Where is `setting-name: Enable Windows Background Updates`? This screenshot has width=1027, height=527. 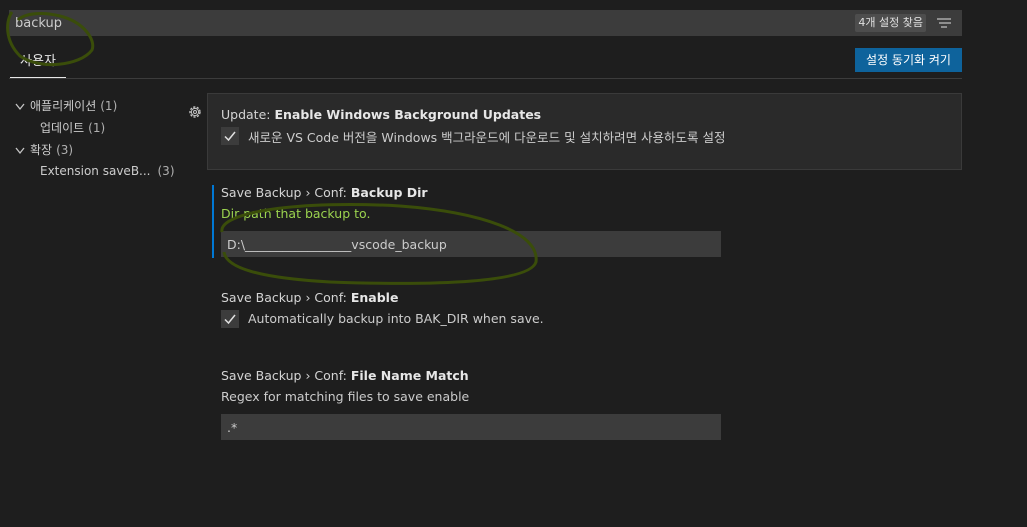 setting-name: Enable Windows Background Updates is located at coordinates (408, 114).